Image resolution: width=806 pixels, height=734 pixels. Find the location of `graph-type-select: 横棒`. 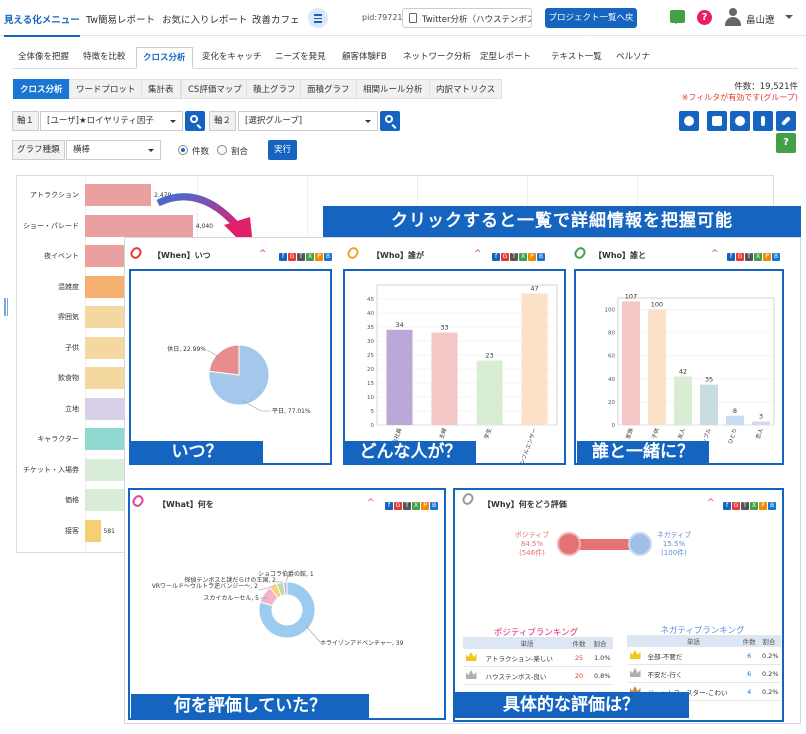

graph-type-select: 横棒 is located at coordinates (113, 150).